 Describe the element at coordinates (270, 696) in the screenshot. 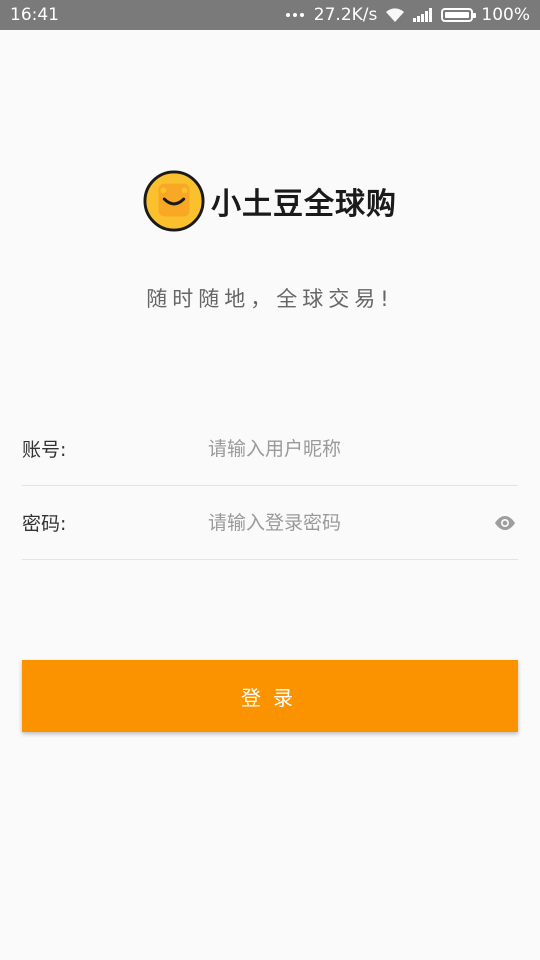

I see `login-button: 登录` at that location.